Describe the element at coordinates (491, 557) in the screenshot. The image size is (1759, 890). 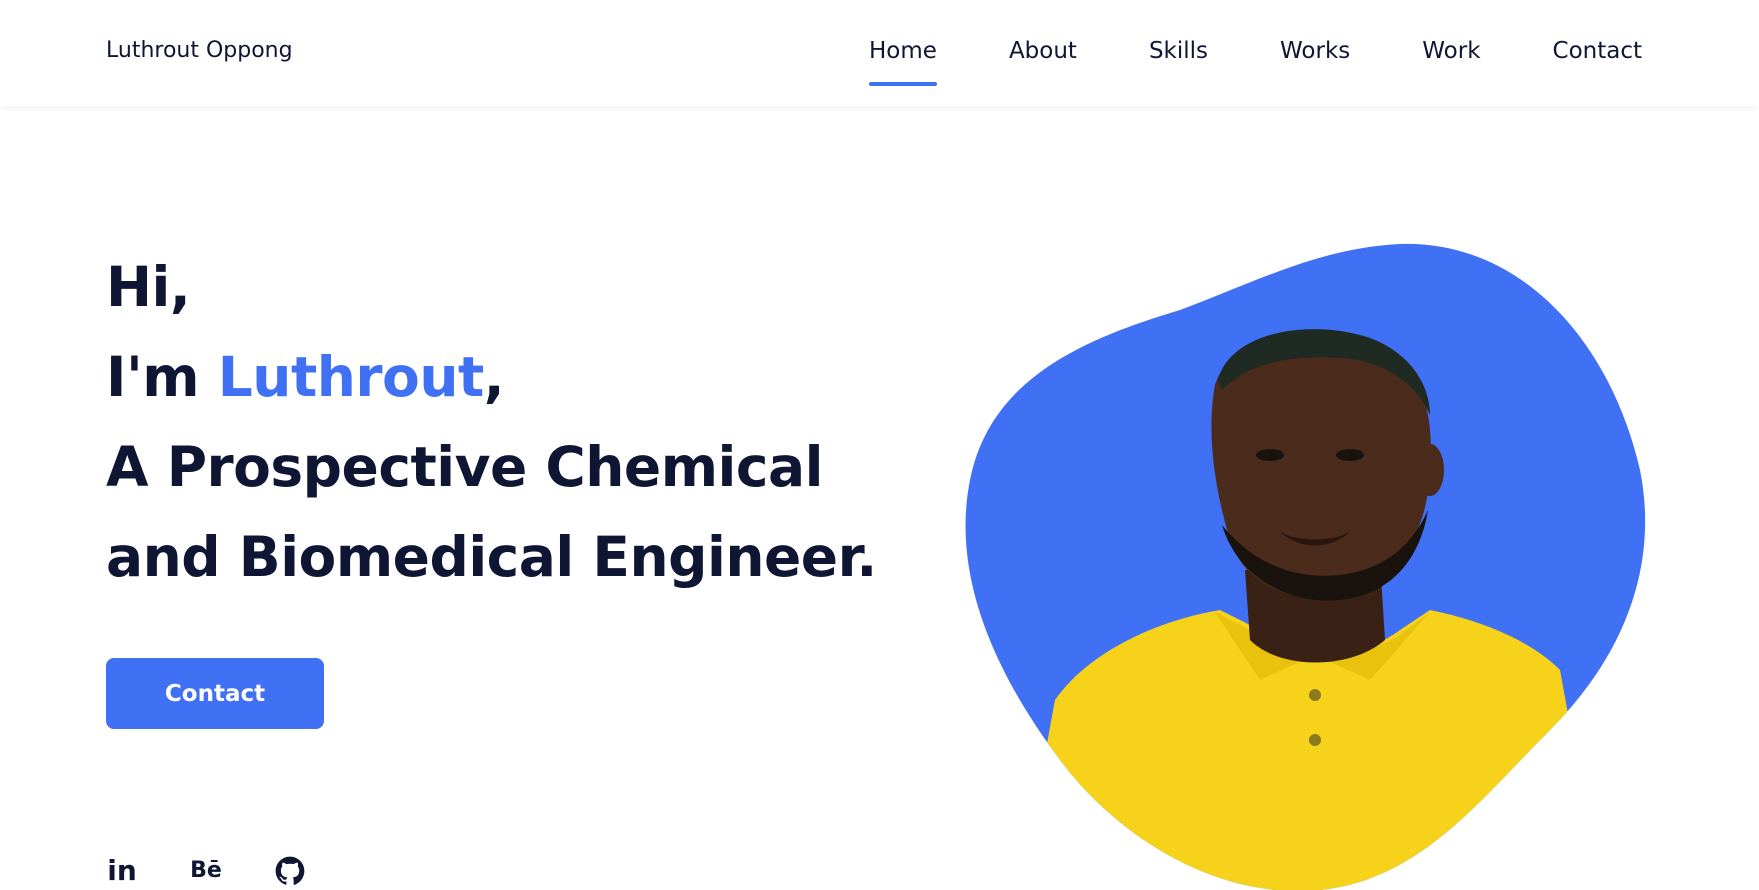
I see `hero-title-line-2: and Biomedical Engineer.` at that location.